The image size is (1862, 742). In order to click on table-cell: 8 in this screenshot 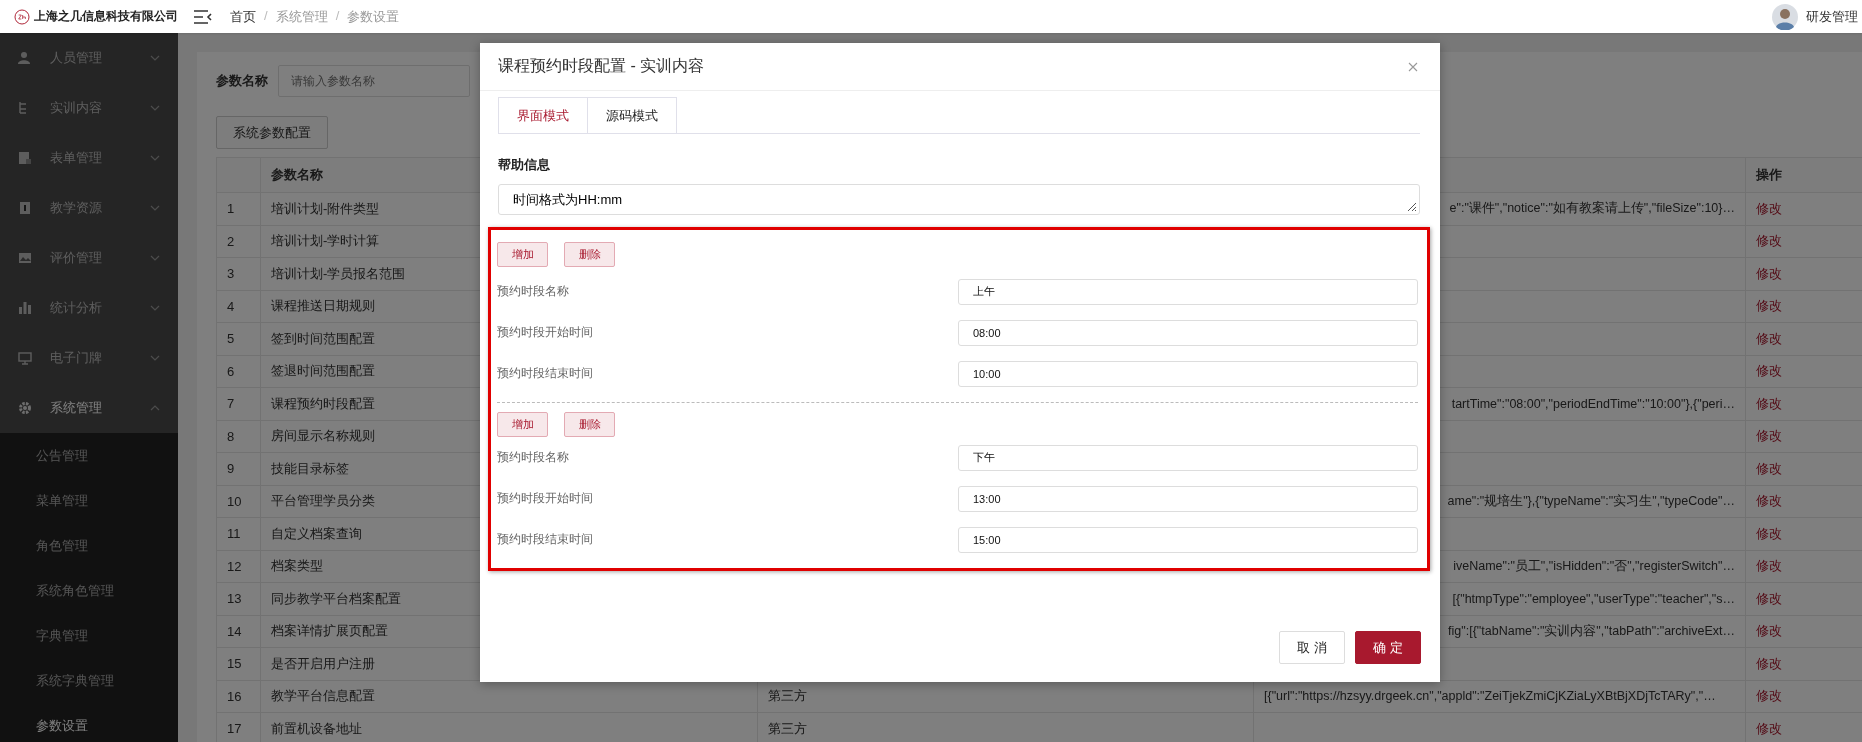, I will do `click(238, 436)`.